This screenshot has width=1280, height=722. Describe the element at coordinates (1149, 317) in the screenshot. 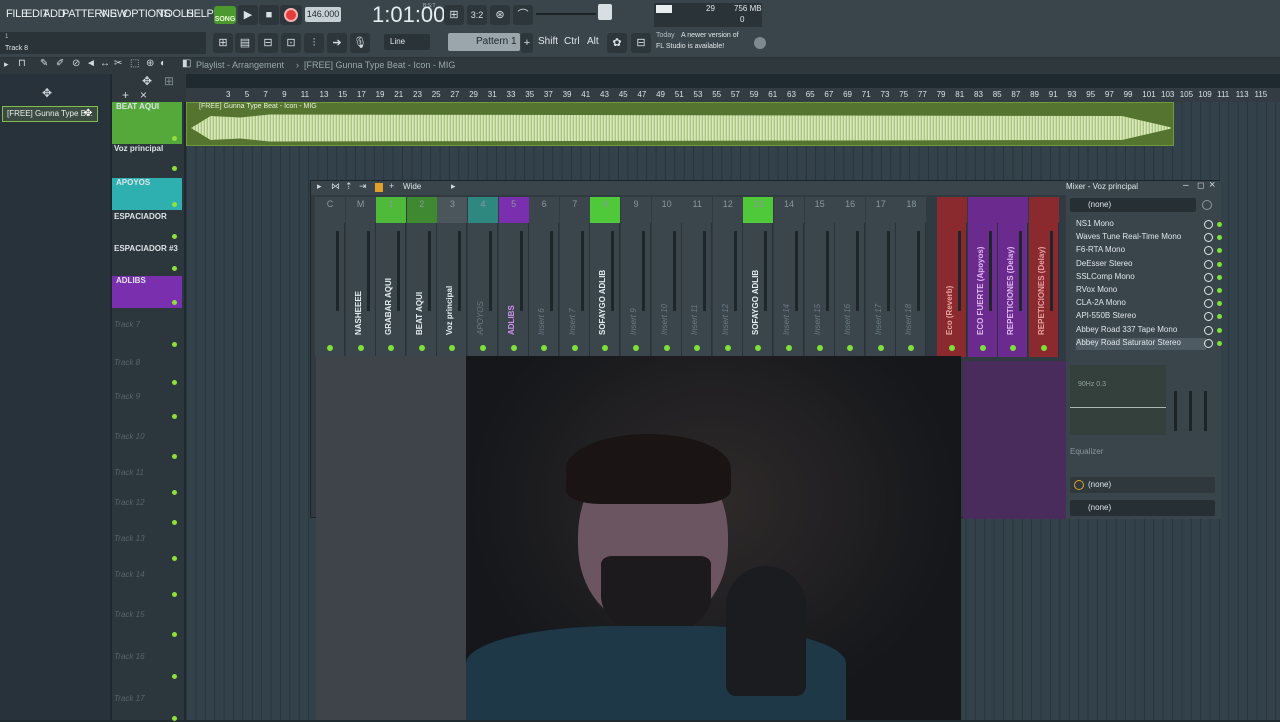

I see `fx-slot: API-550B Stereo` at that location.